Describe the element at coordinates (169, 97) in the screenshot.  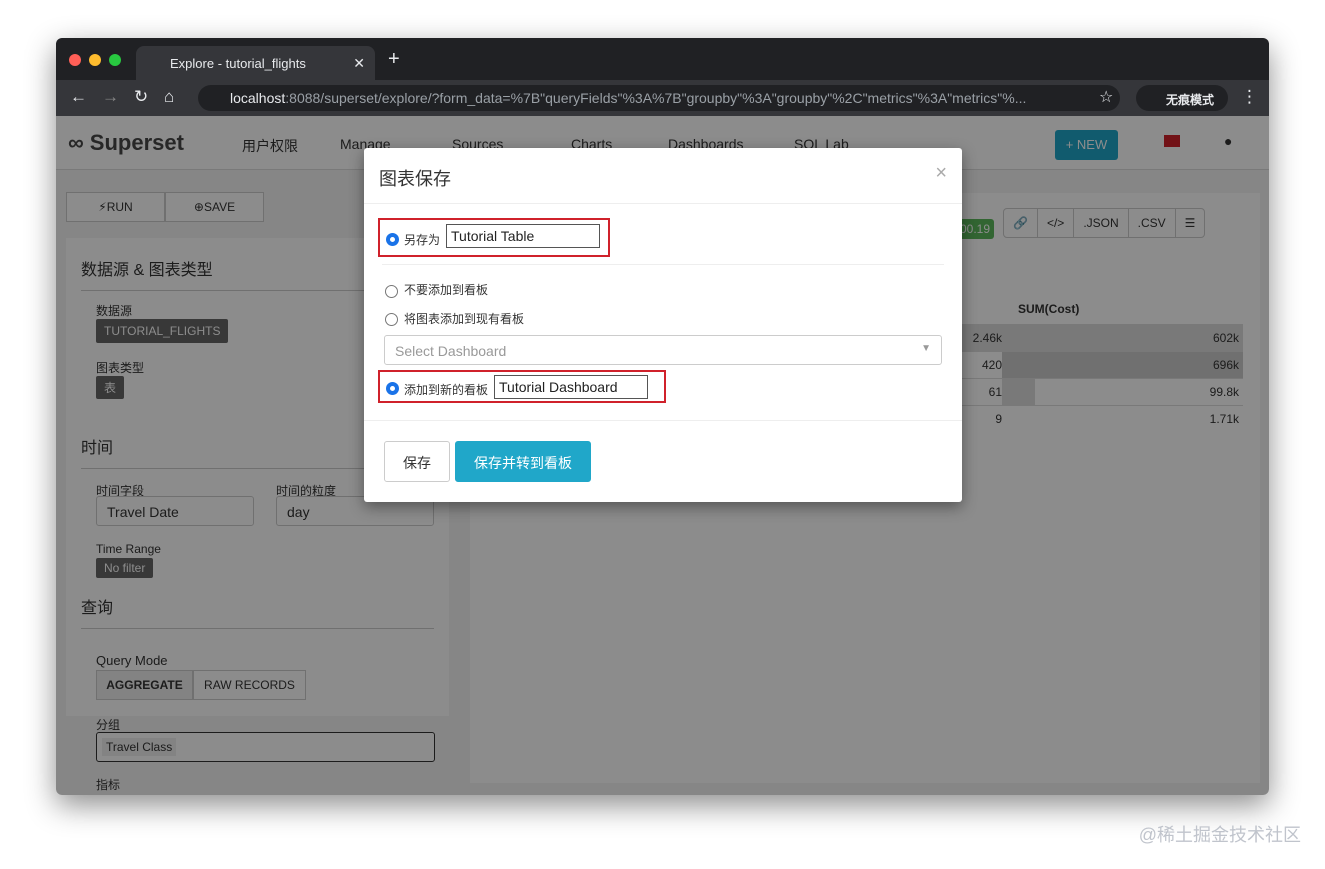
I see `home-icon: ⌂` at that location.